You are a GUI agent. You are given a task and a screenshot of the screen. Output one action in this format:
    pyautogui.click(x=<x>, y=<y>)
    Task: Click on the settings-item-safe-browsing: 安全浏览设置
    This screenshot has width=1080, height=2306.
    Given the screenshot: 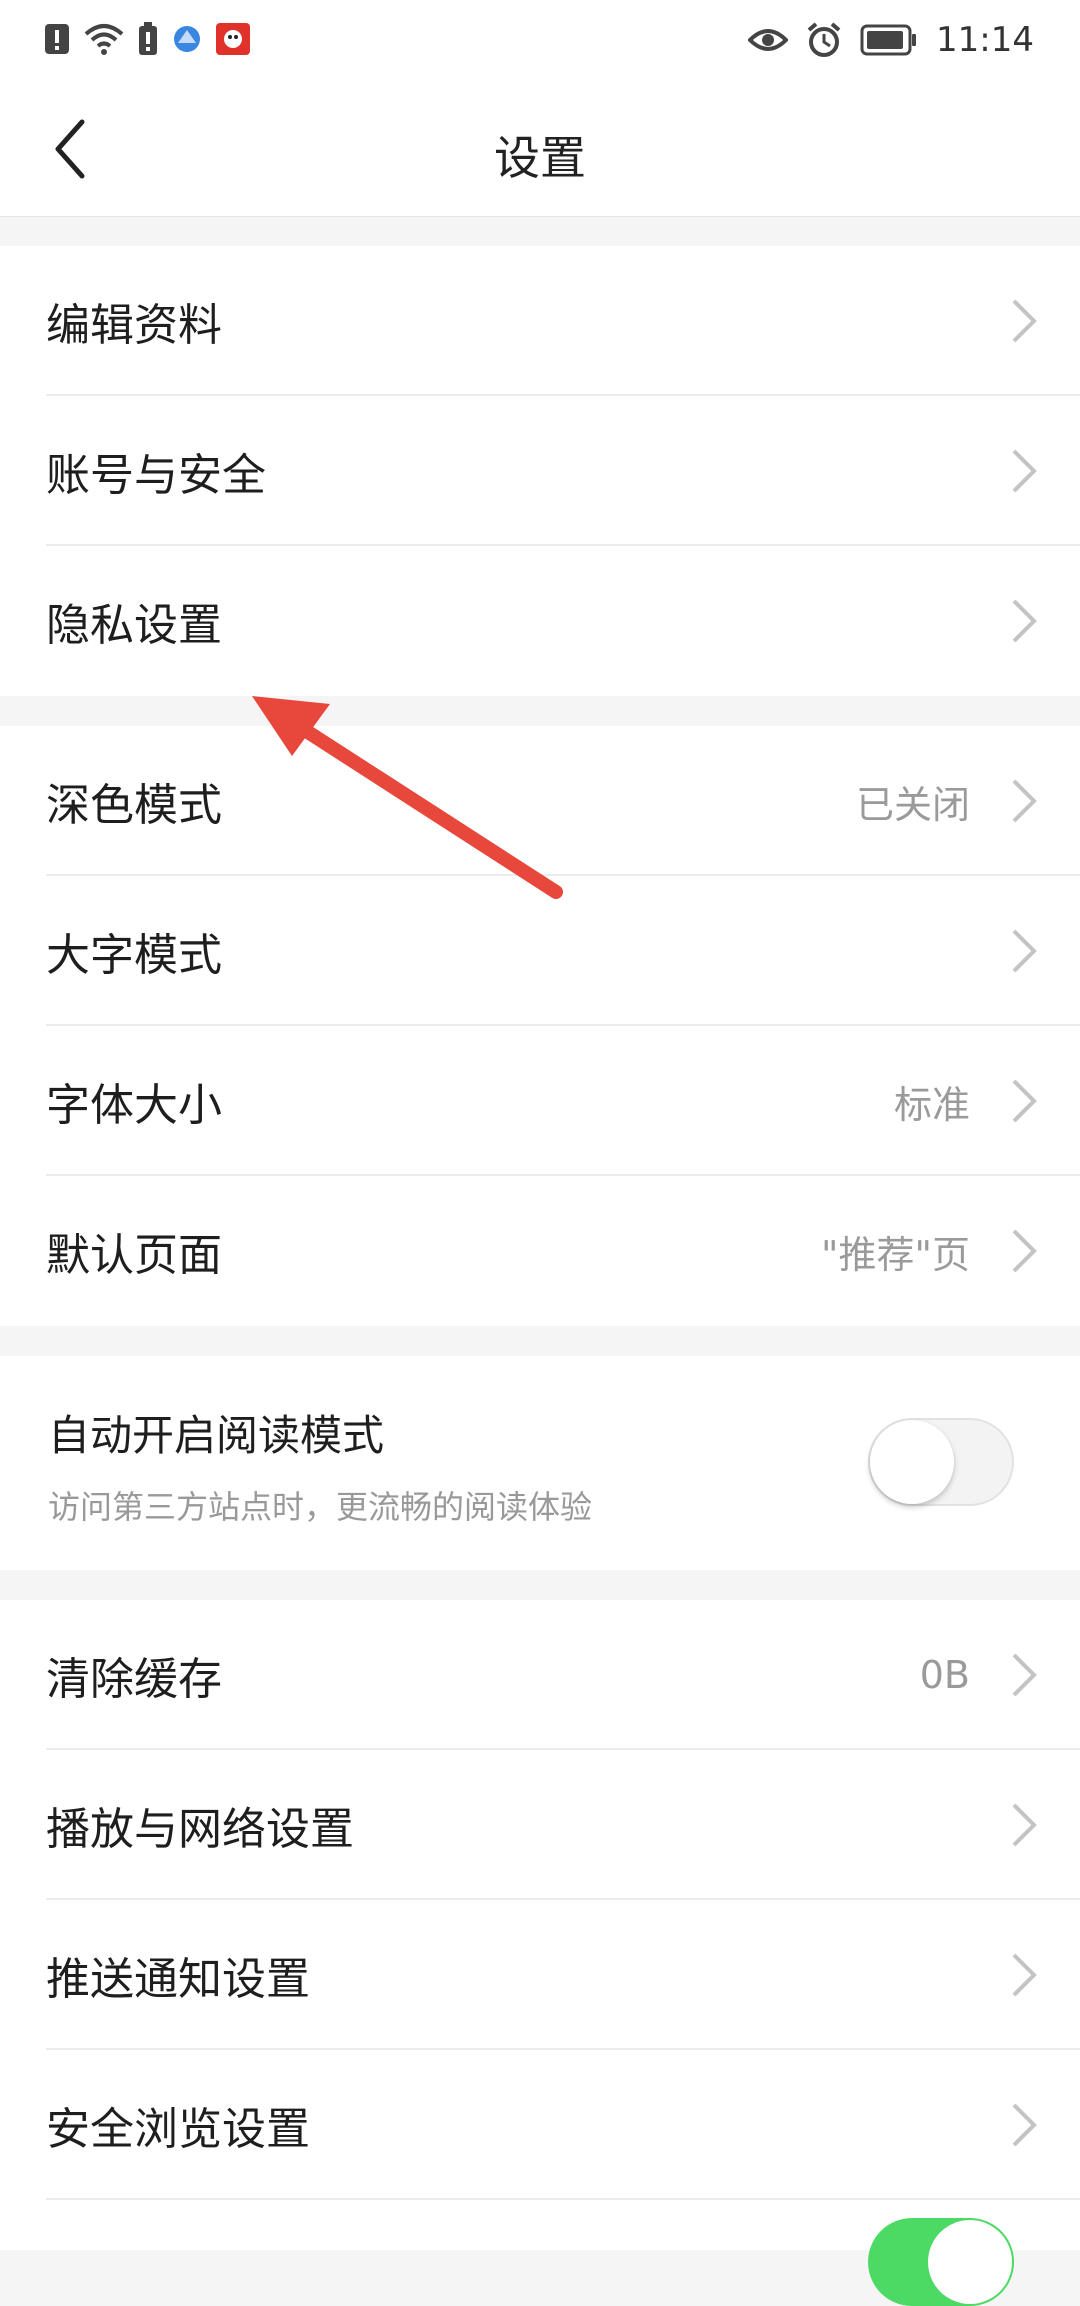 What is the action you would take?
    pyautogui.click(x=540, y=2125)
    